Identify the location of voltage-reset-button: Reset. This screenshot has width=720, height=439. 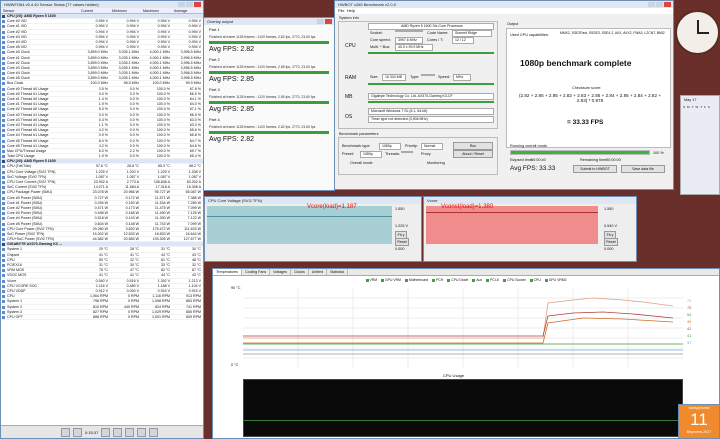
(402, 242).